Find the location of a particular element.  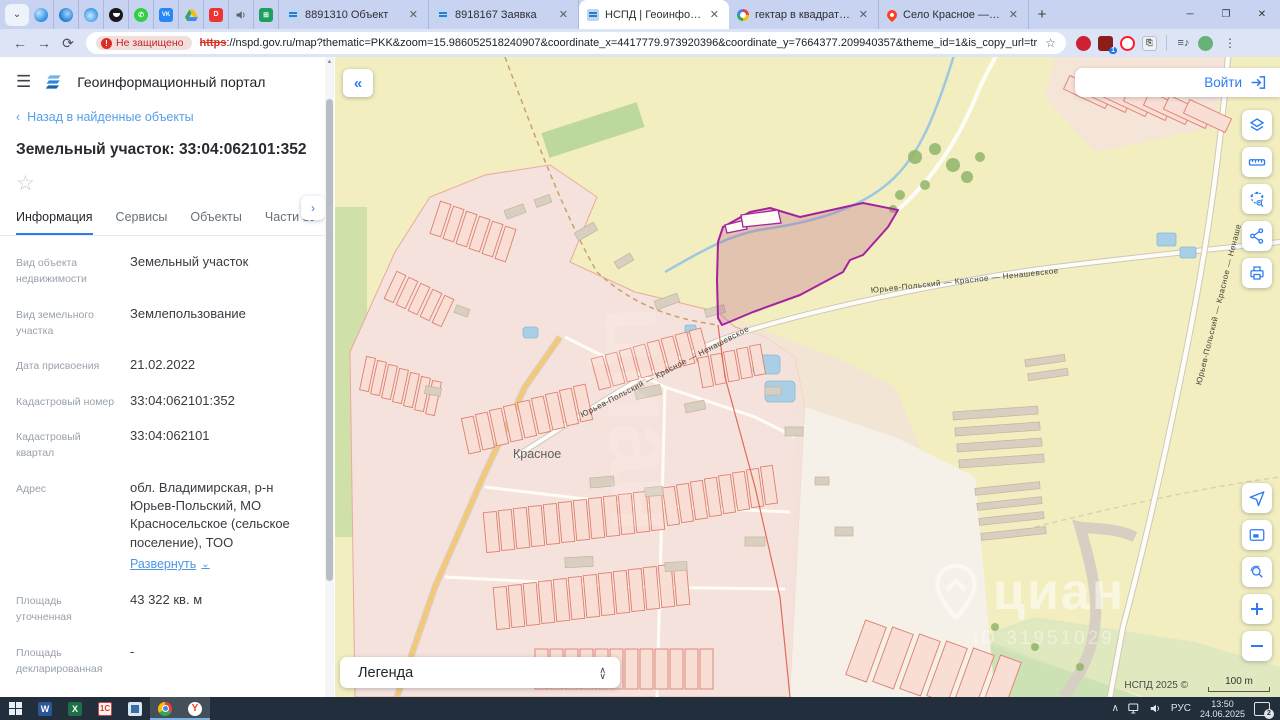

start-button is located at coordinates (15, 708).